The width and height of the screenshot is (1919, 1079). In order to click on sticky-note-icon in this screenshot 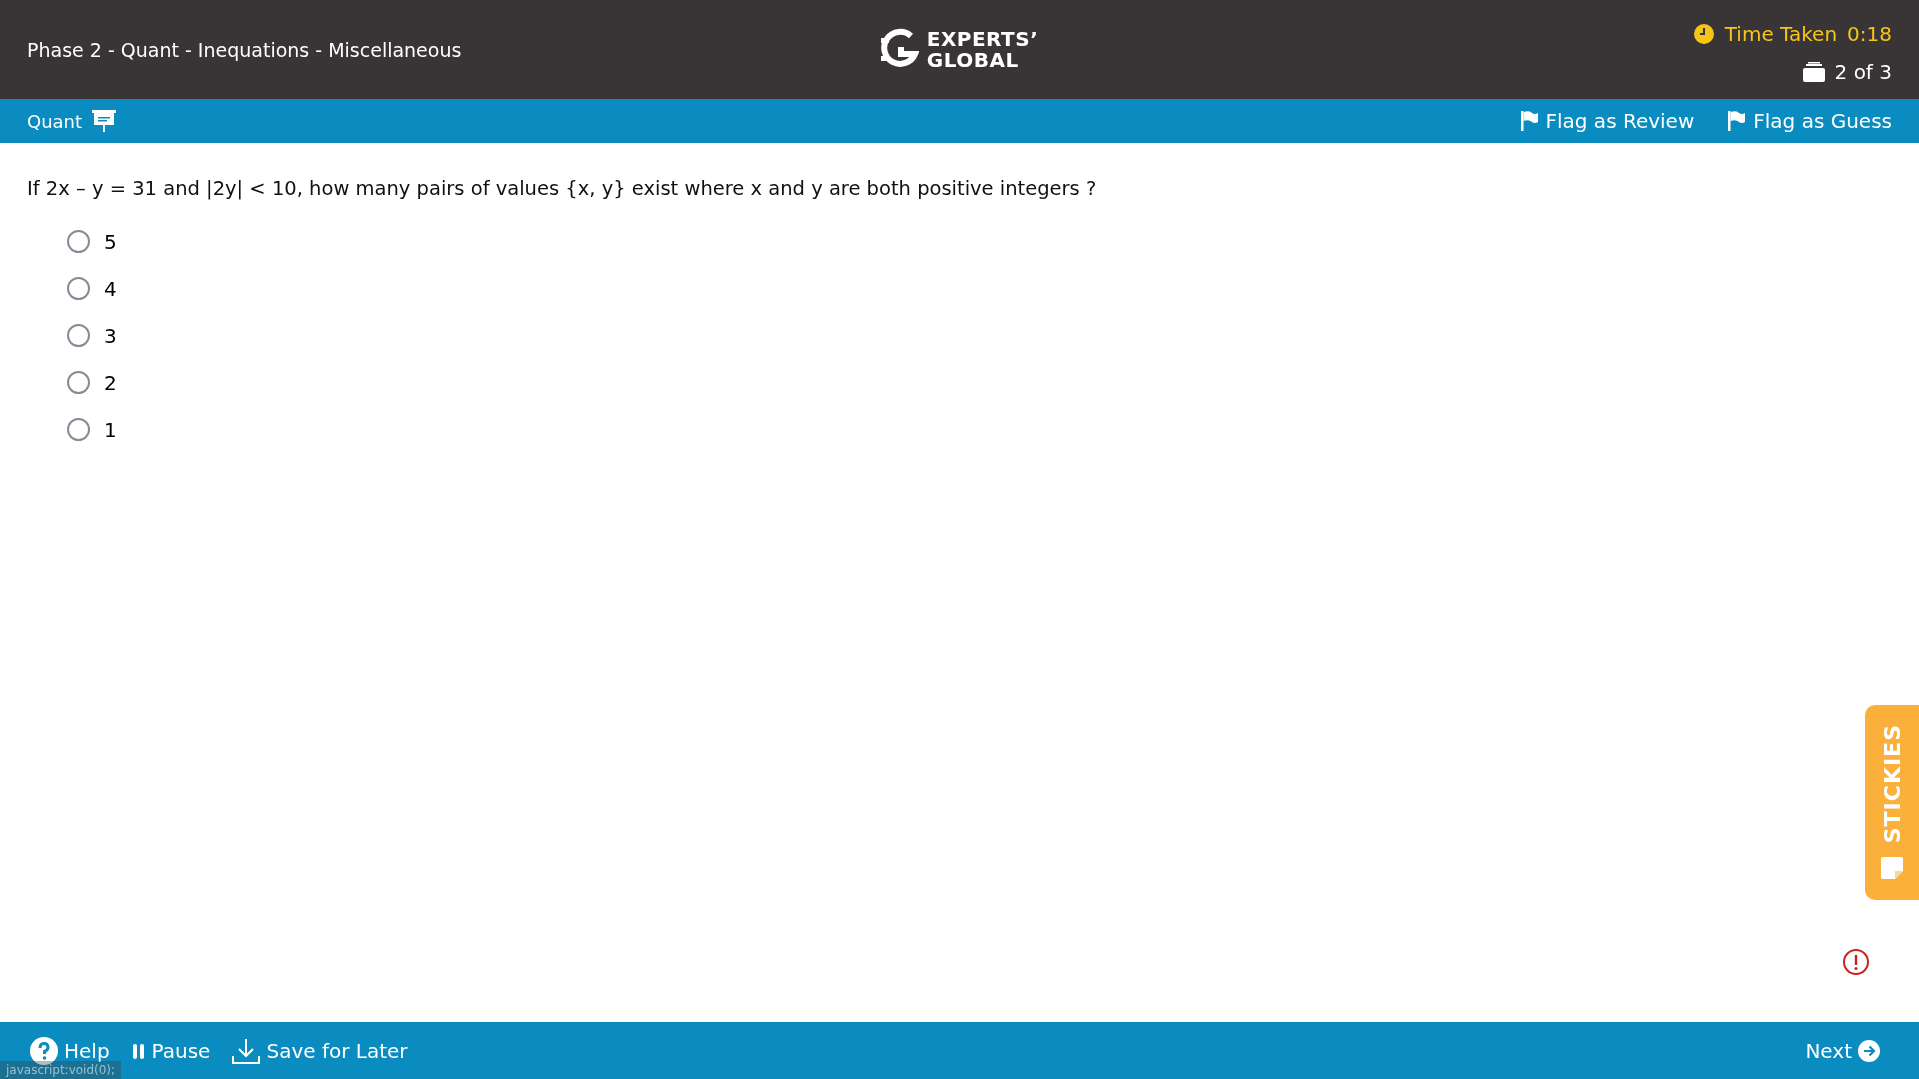, I will do `click(1892, 868)`.